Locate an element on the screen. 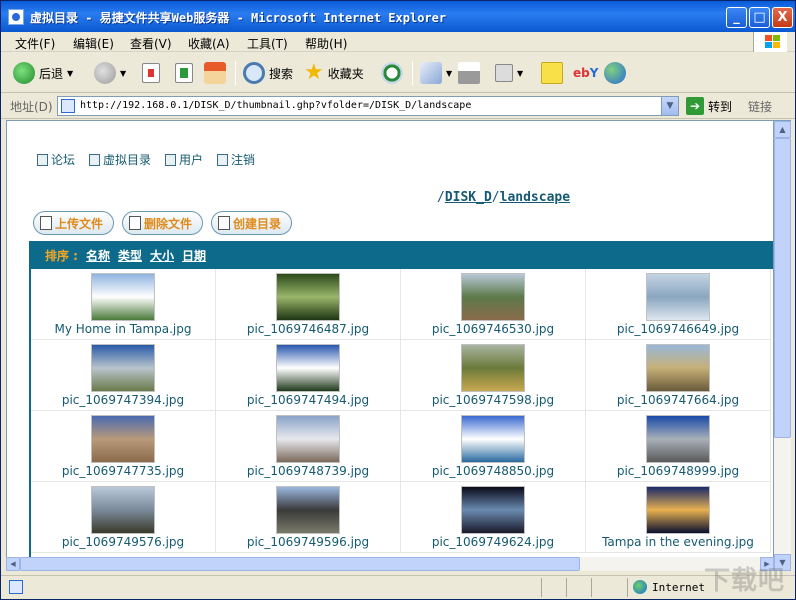  menu-help: 帮助(H) is located at coordinates (326, 43).